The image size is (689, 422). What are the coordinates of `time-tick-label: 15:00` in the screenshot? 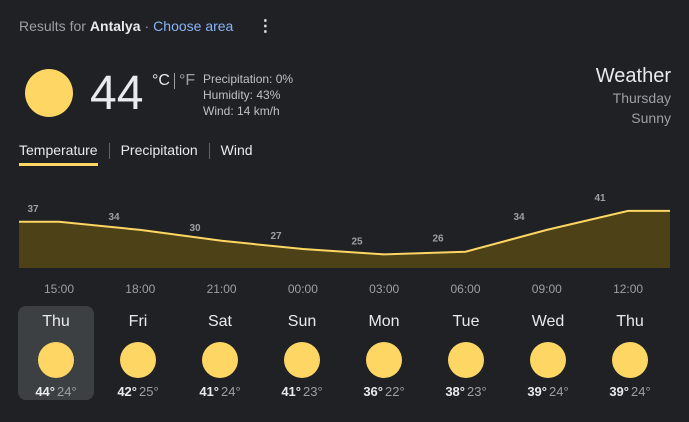 It's located at (59, 289).